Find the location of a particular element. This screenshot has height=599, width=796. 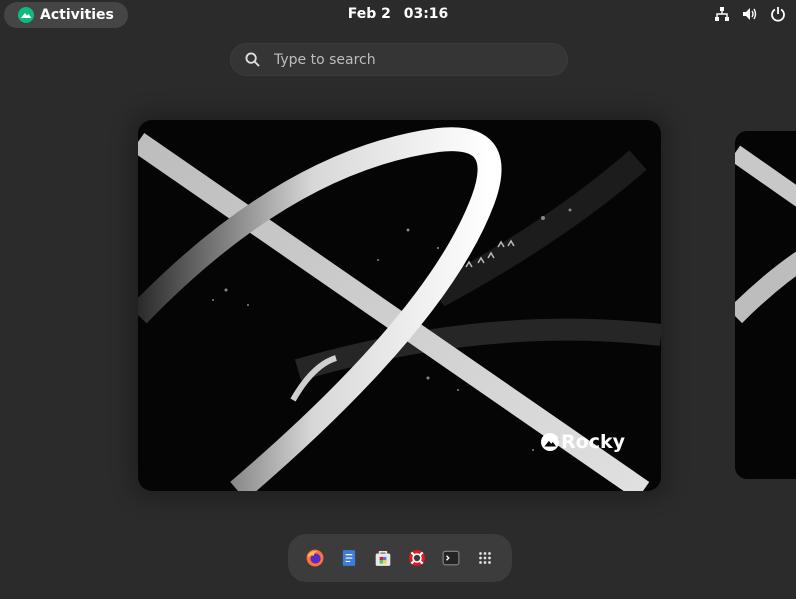

workspace-thumbnail-next is located at coordinates (765, 305).